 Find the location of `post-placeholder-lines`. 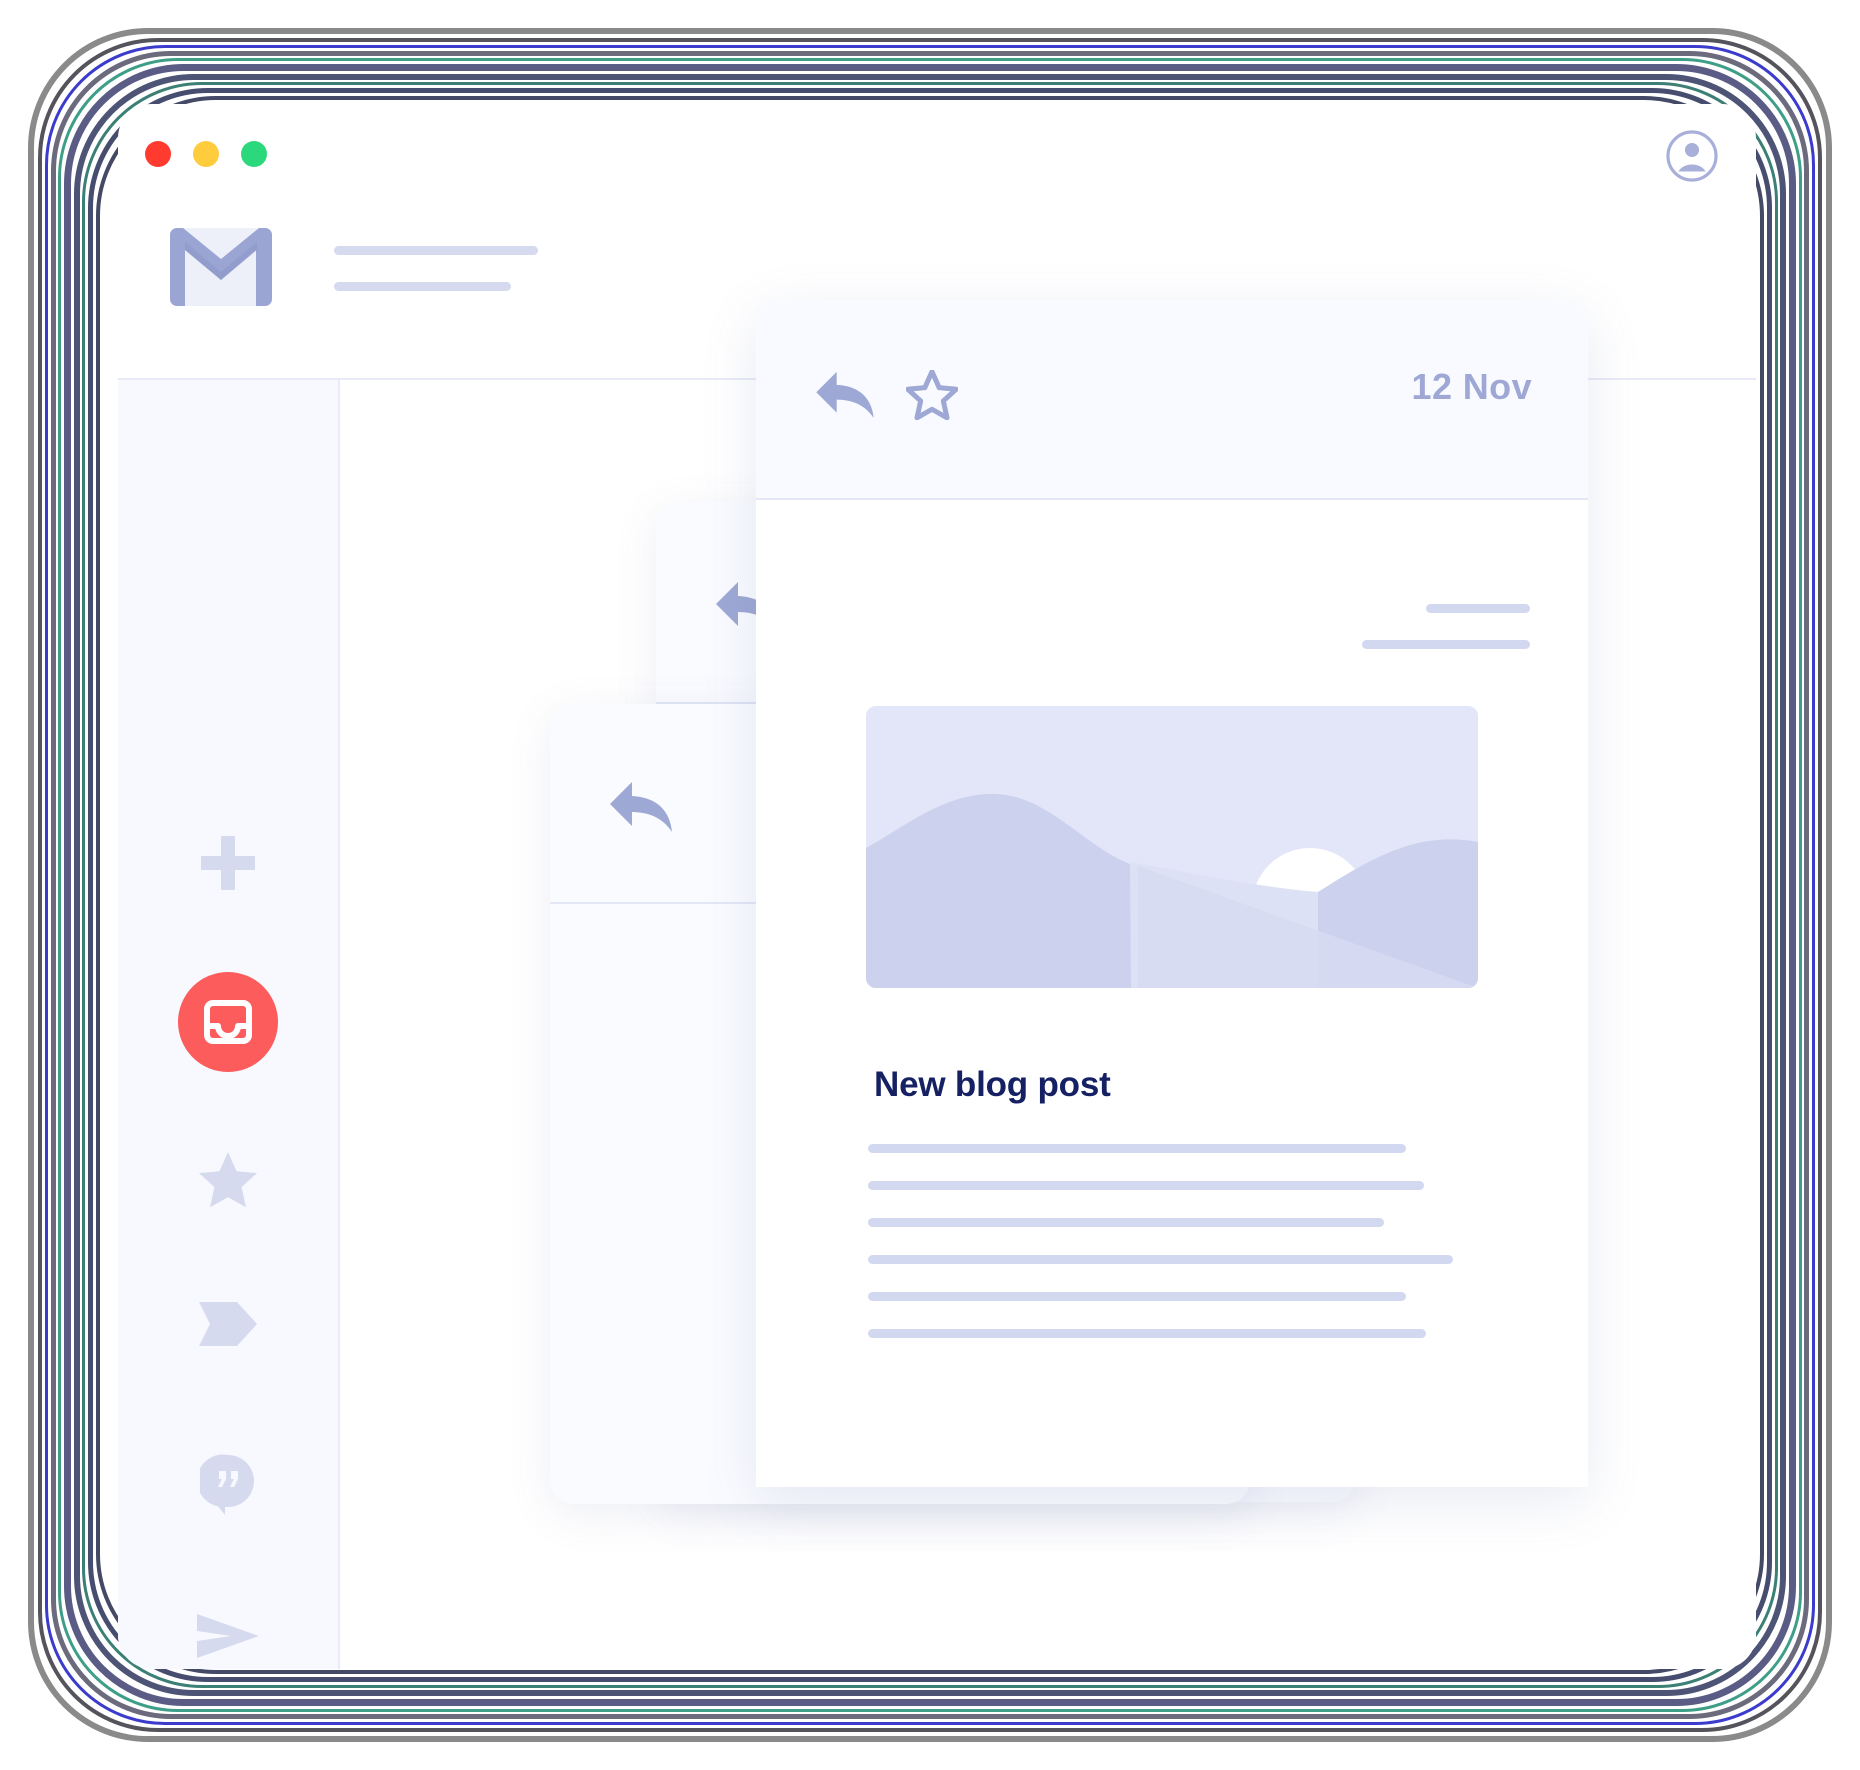

post-placeholder-lines is located at coordinates (1178, 1241).